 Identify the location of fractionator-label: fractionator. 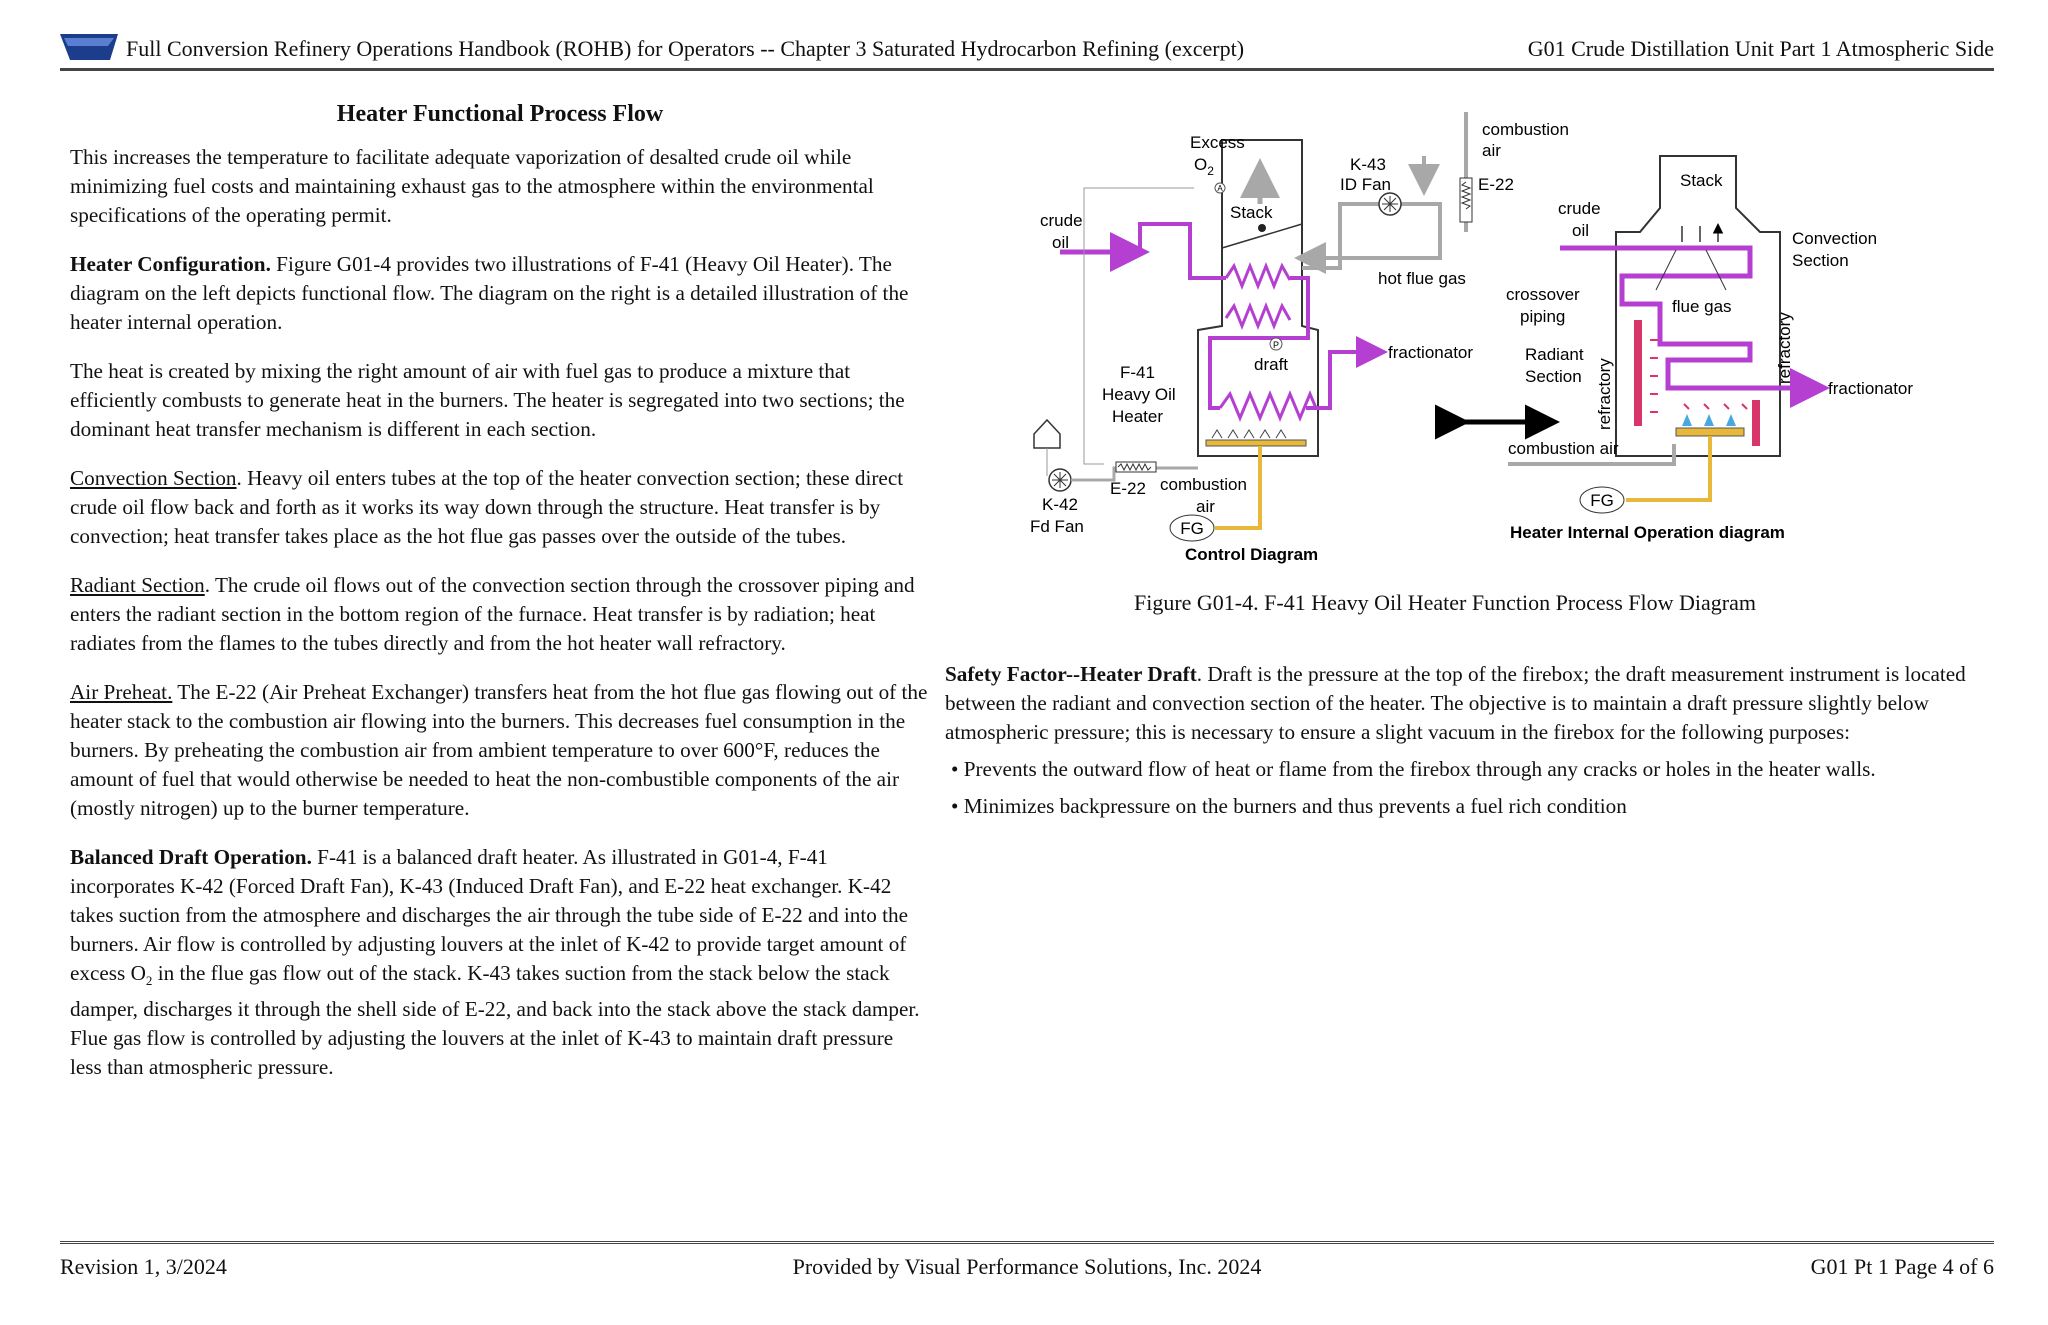
(1430, 352).